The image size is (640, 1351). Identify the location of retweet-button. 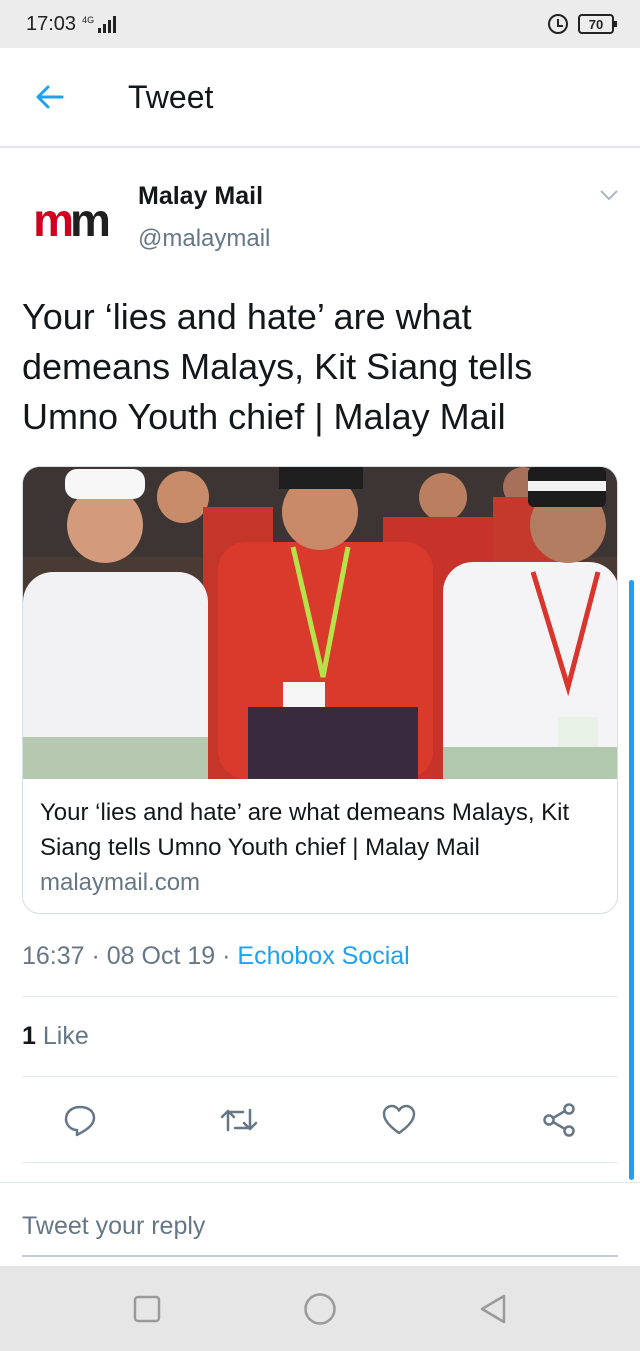
(239, 1120).